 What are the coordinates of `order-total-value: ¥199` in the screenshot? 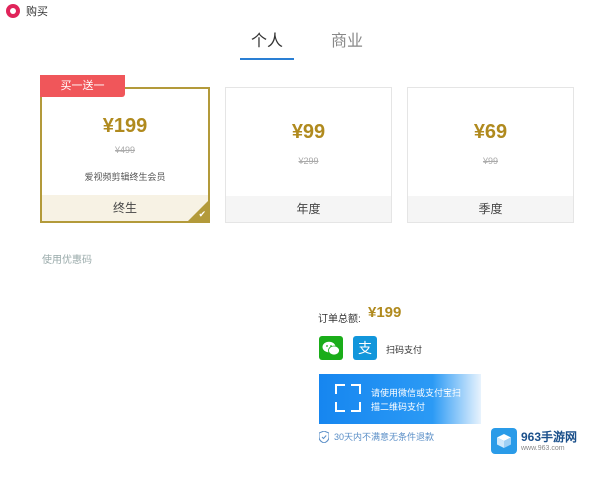 It's located at (385, 312).